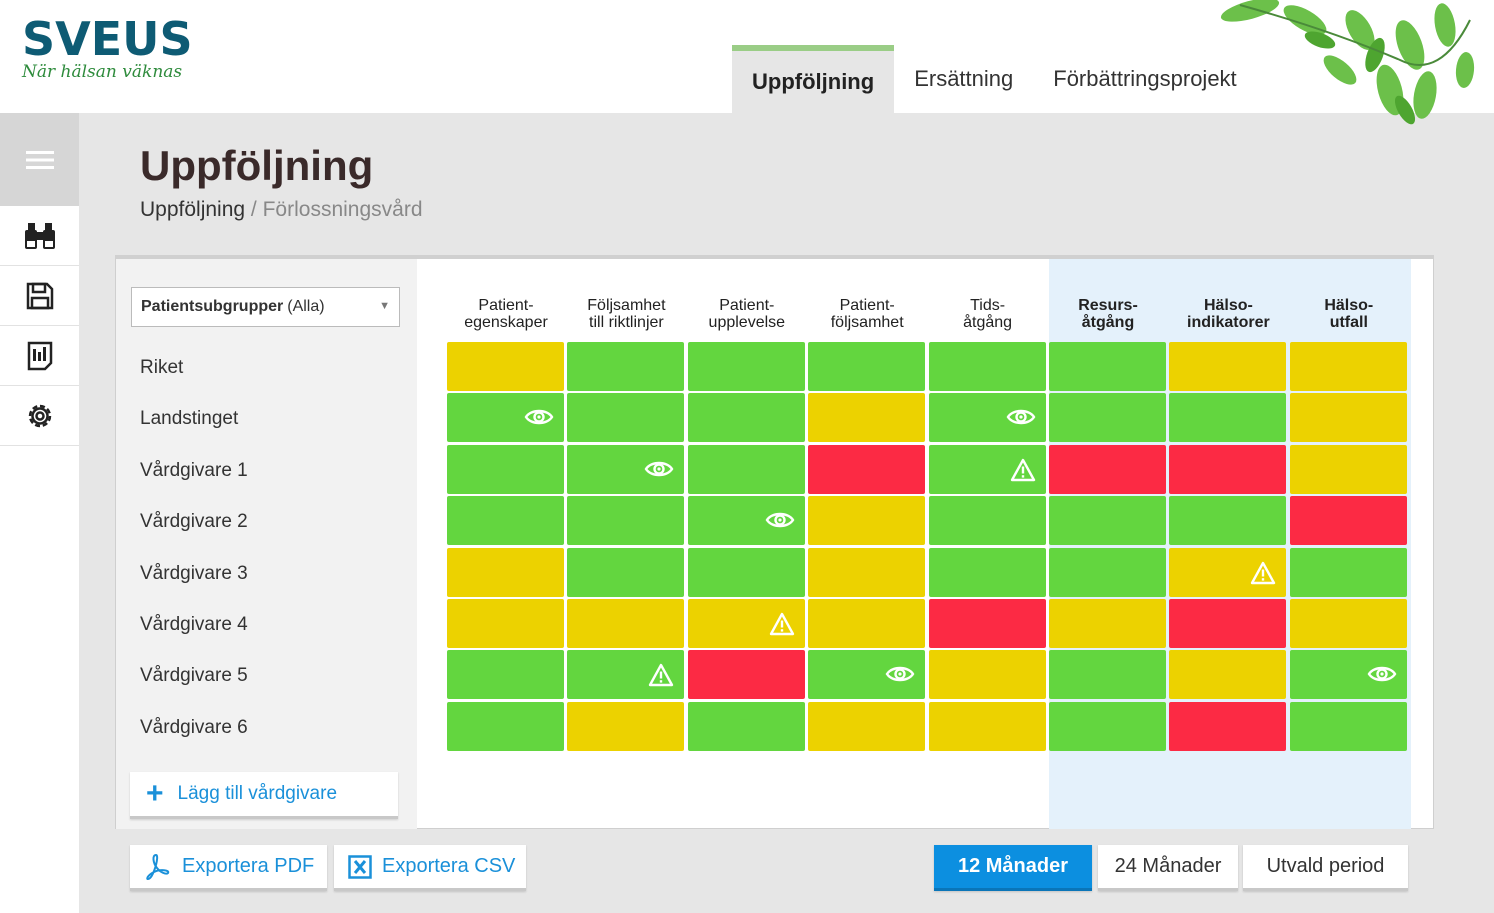  Describe the element at coordinates (1325, 868) in the screenshot. I see `period-custom-button: Utvald period` at that location.